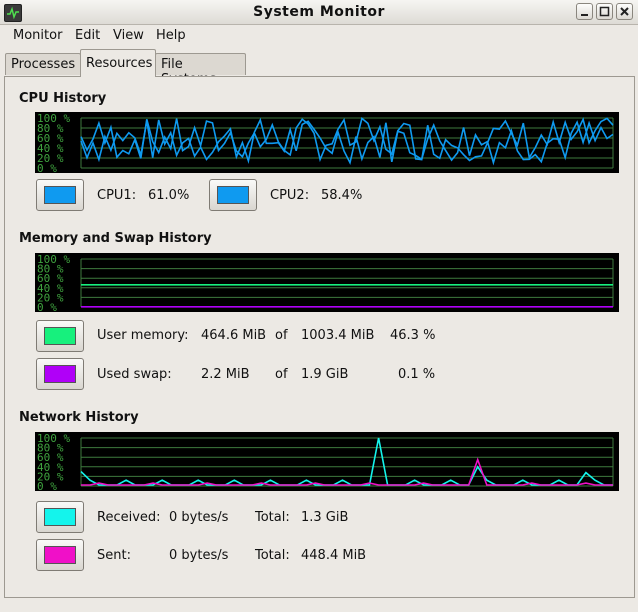 The image size is (638, 612). Describe the element at coordinates (200, 70) in the screenshot. I see `tab-file-systems: File Systems` at that location.